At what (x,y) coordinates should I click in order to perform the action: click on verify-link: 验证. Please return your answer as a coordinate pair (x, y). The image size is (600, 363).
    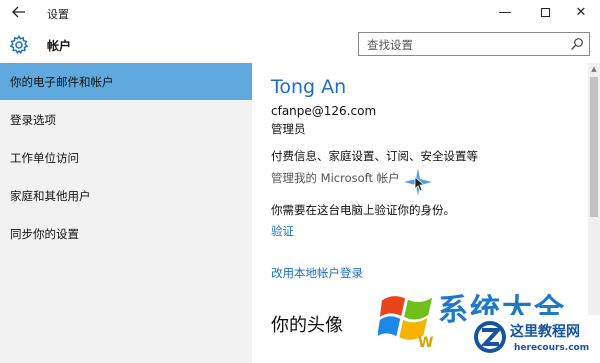
    Looking at the image, I should click on (282, 231).